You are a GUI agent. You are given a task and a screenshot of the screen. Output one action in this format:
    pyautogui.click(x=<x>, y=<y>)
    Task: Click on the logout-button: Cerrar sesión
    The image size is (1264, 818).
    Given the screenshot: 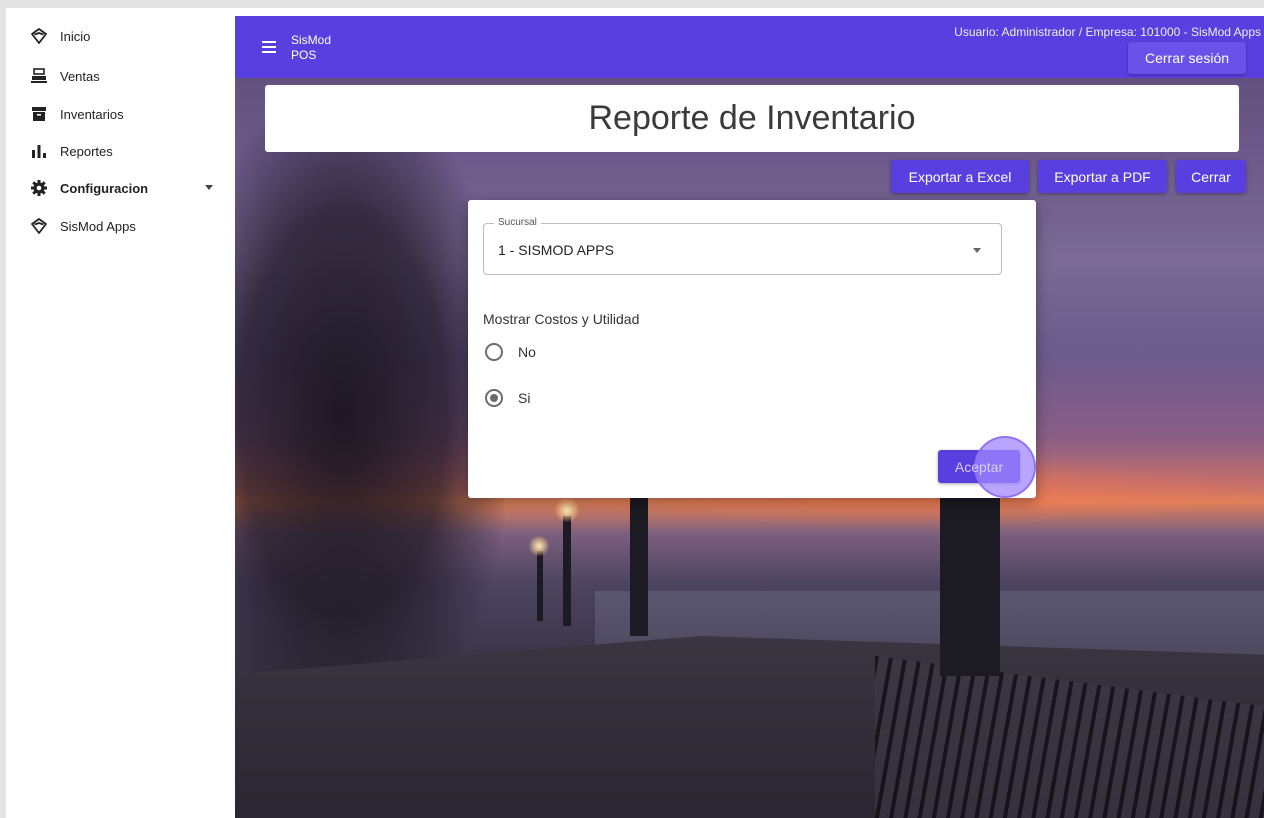 What is the action you would take?
    pyautogui.click(x=1187, y=58)
    